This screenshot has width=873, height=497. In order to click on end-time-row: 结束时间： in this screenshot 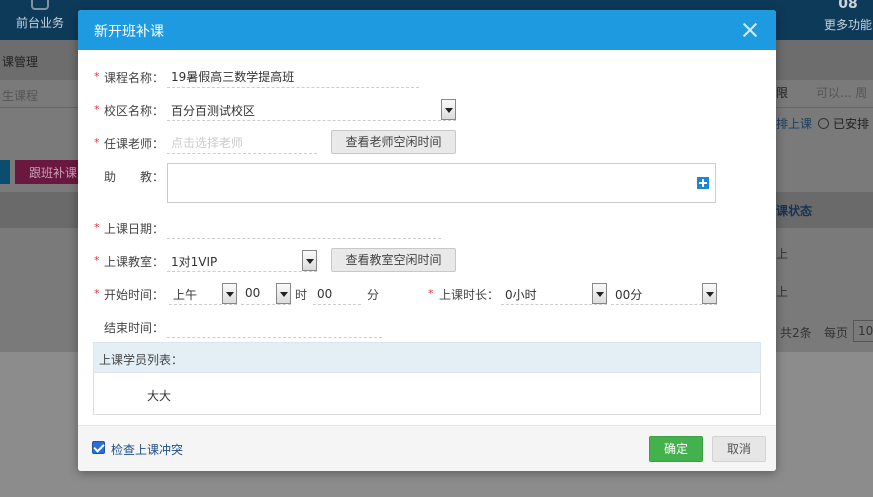, I will do `click(427, 327)`.